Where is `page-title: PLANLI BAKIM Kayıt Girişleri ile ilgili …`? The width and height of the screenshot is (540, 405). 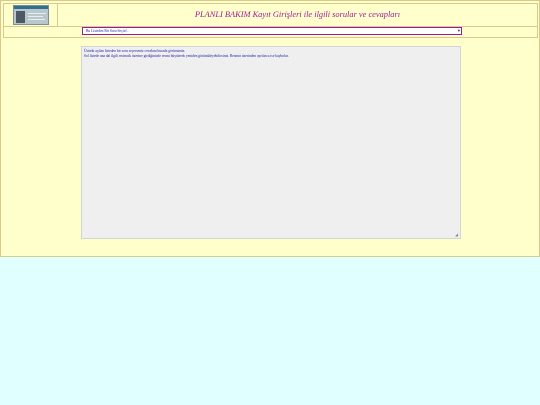
page-title: PLANLI BAKIM Kayıt Girişleri ile ilgili … is located at coordinates (297, 14).